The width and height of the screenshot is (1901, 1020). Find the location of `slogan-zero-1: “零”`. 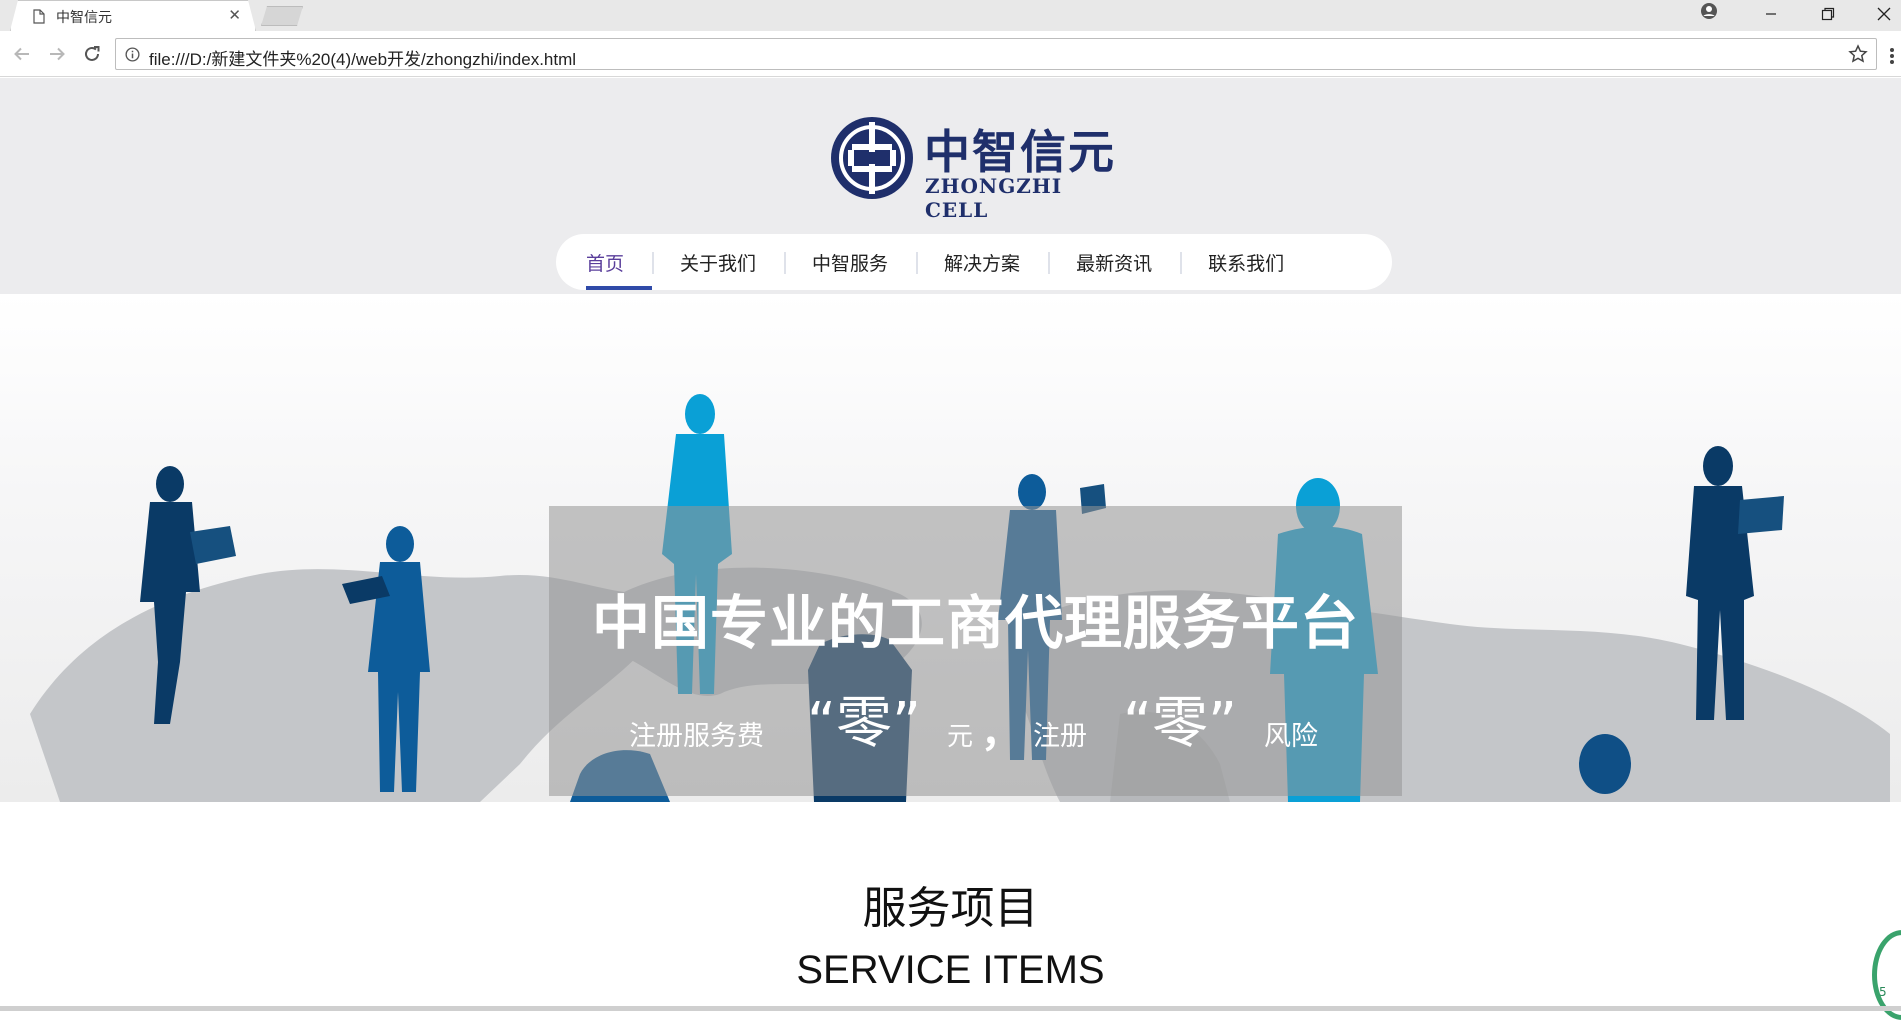

slogan-zero-1: “零” is located at coordinates (864, 723).